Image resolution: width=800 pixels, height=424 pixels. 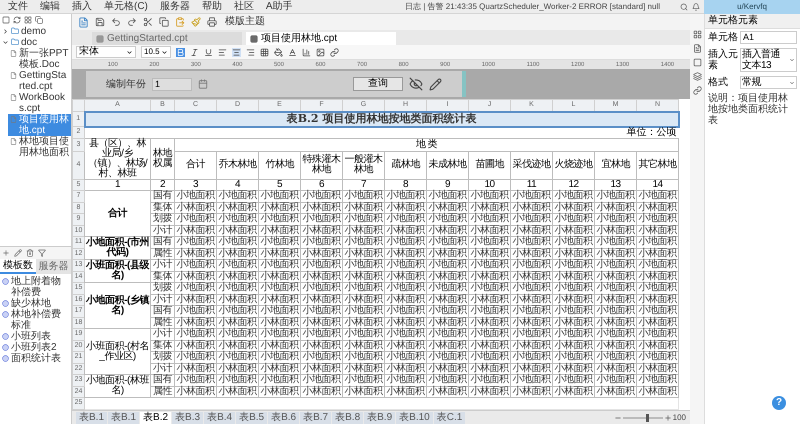 What do you see at coordinates (668, 418) in the screenshot?
I see `zoom-in-icon` at bounding box center [668, 418].